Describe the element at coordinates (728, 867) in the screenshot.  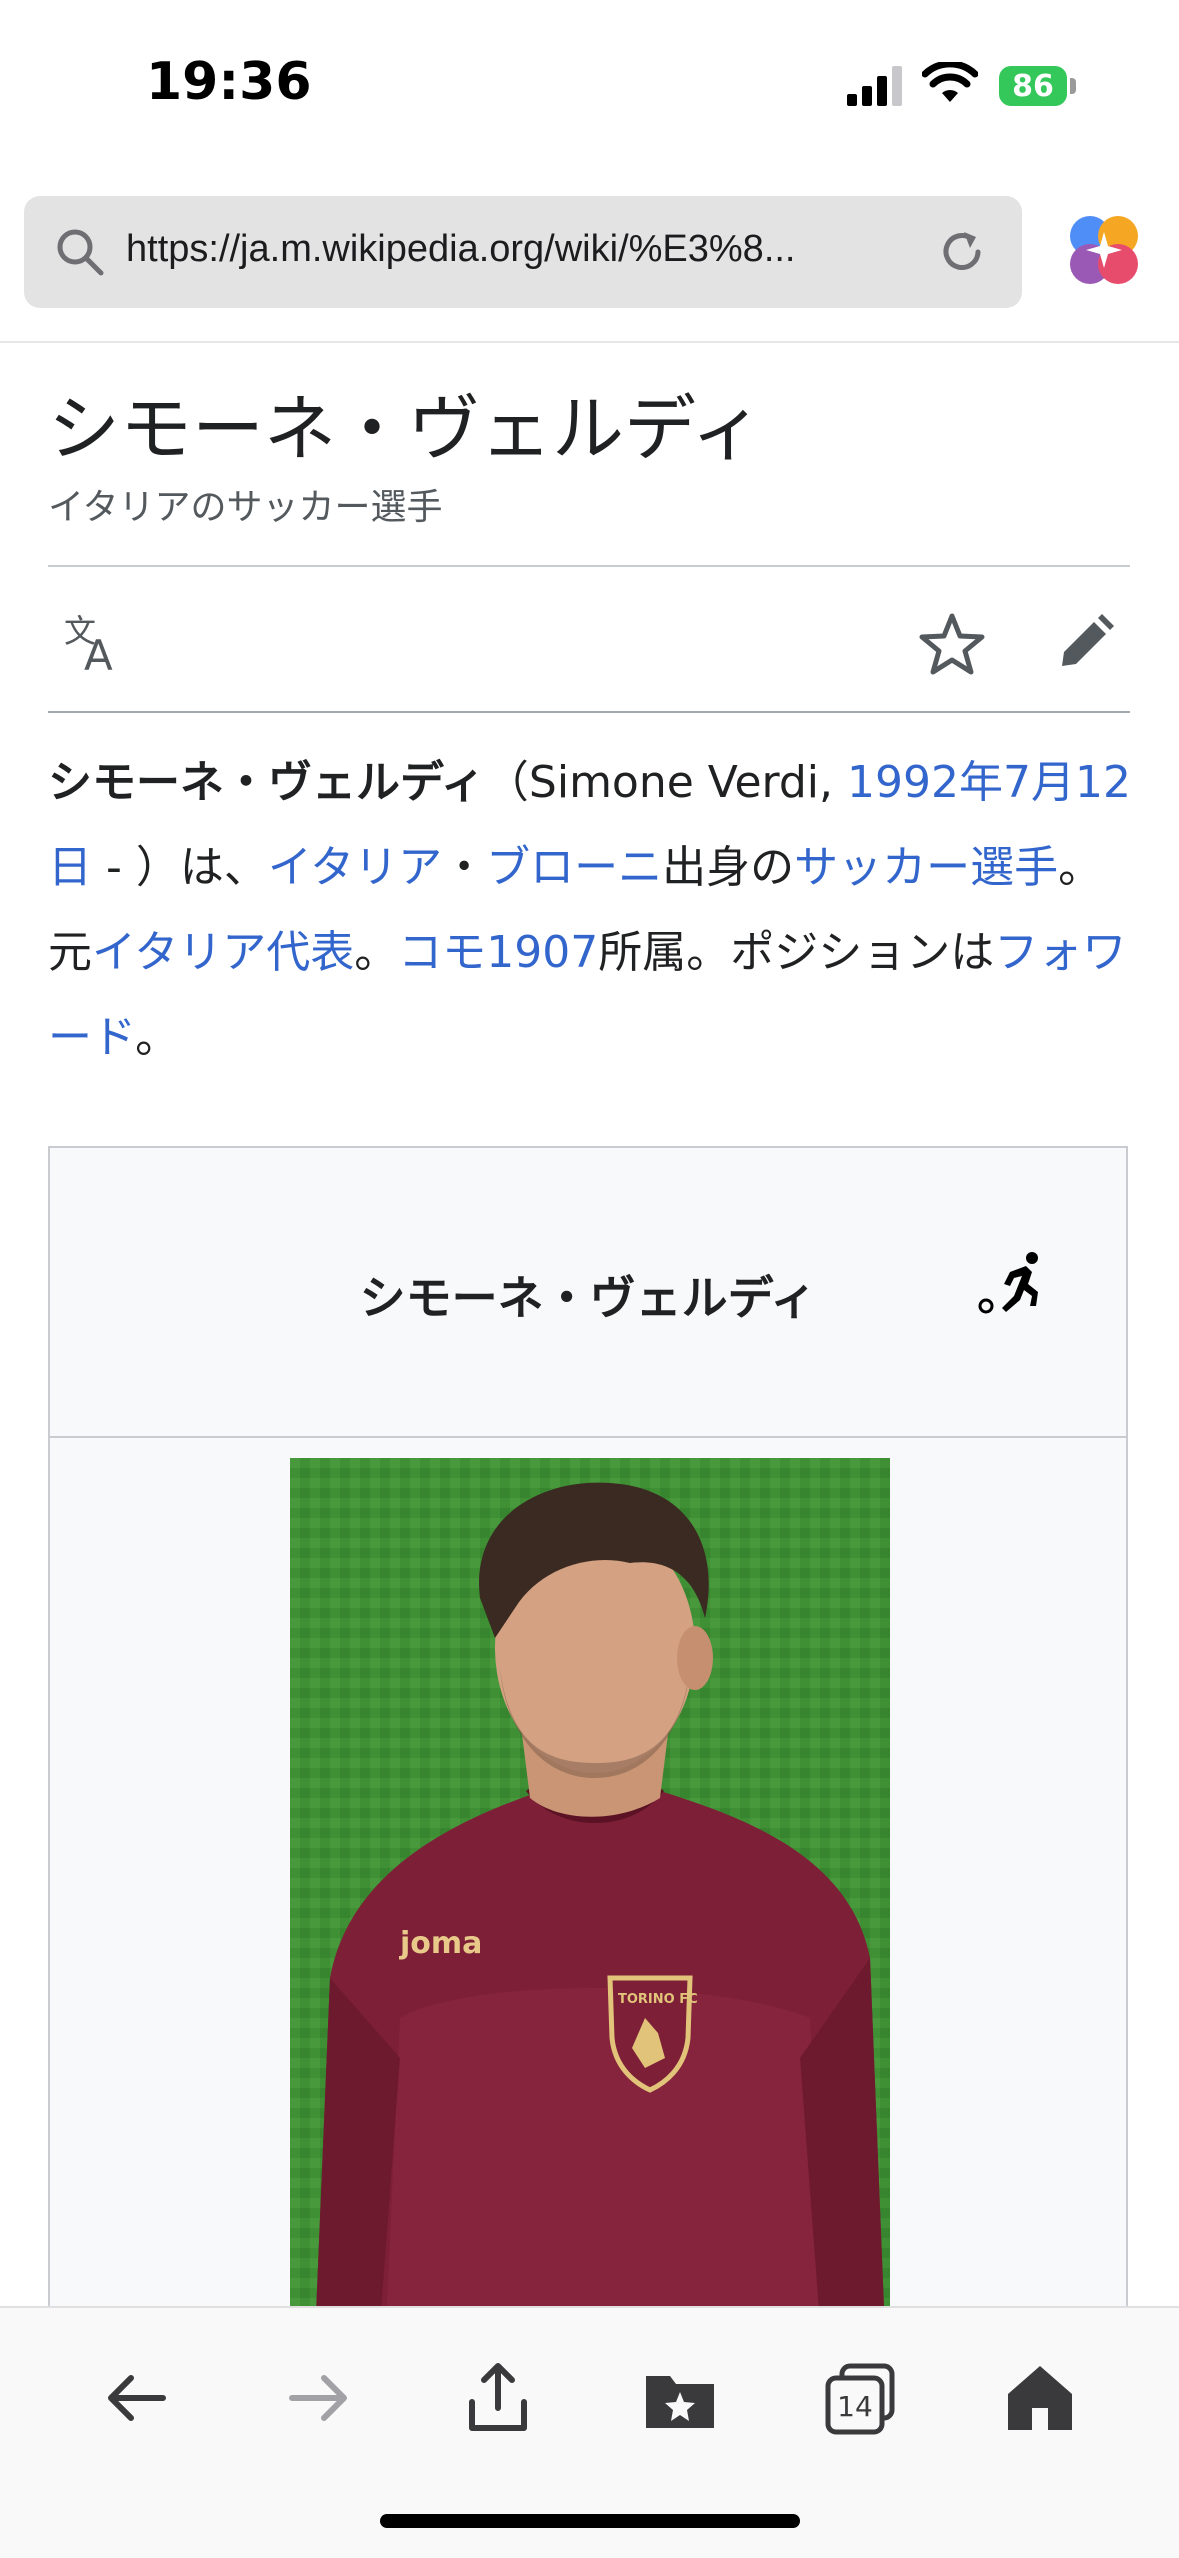
I see `lead-text: 出身の` at that location.